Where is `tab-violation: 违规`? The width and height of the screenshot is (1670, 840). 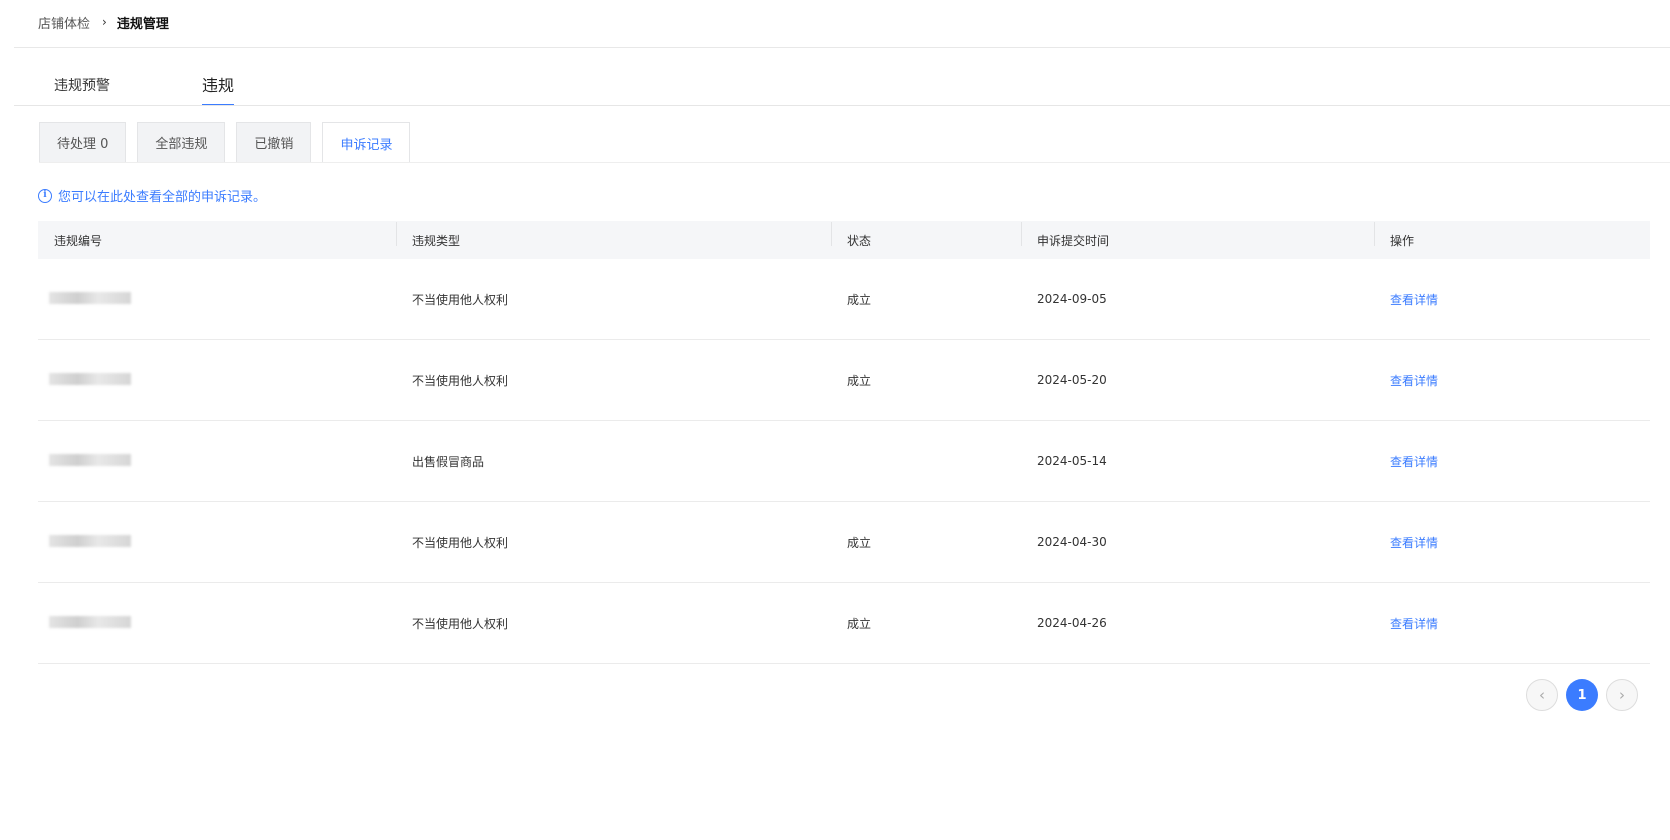
tab-violation: 违规 is located at coordinates (218, 87).